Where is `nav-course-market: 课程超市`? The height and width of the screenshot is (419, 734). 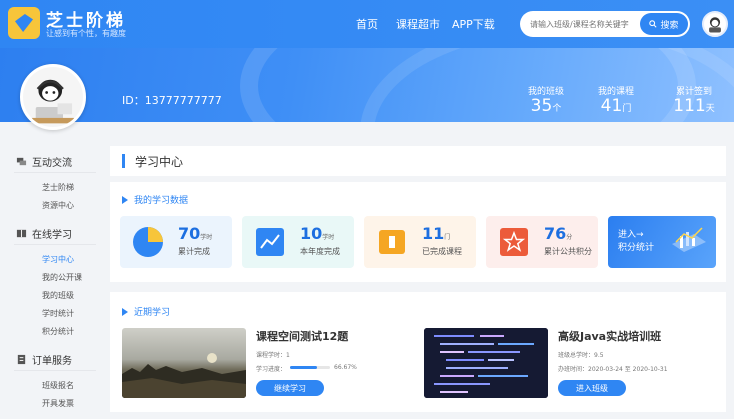 nav-course-market: 课程超市 is located at coordinates (418, 24).